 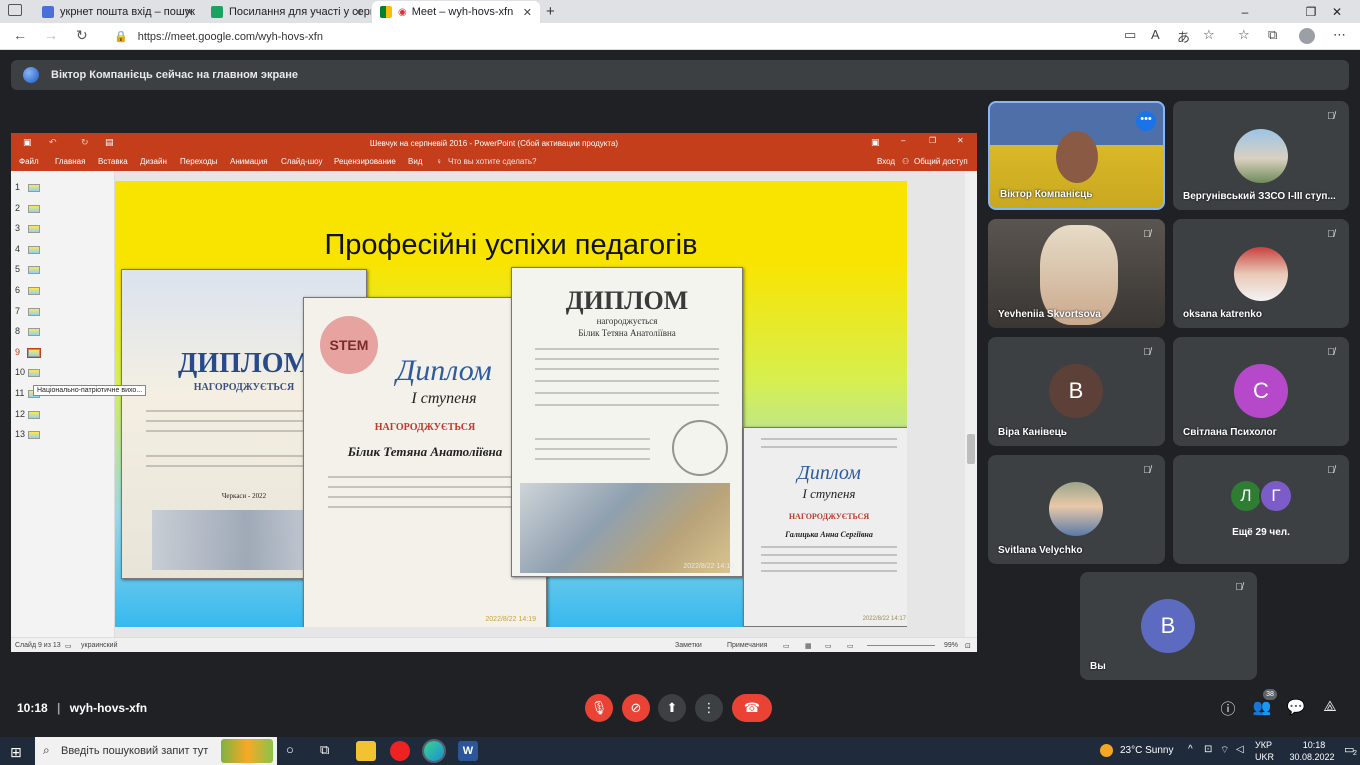 I want to click on network-icon: ⊡, so click(x=1208, y=749).